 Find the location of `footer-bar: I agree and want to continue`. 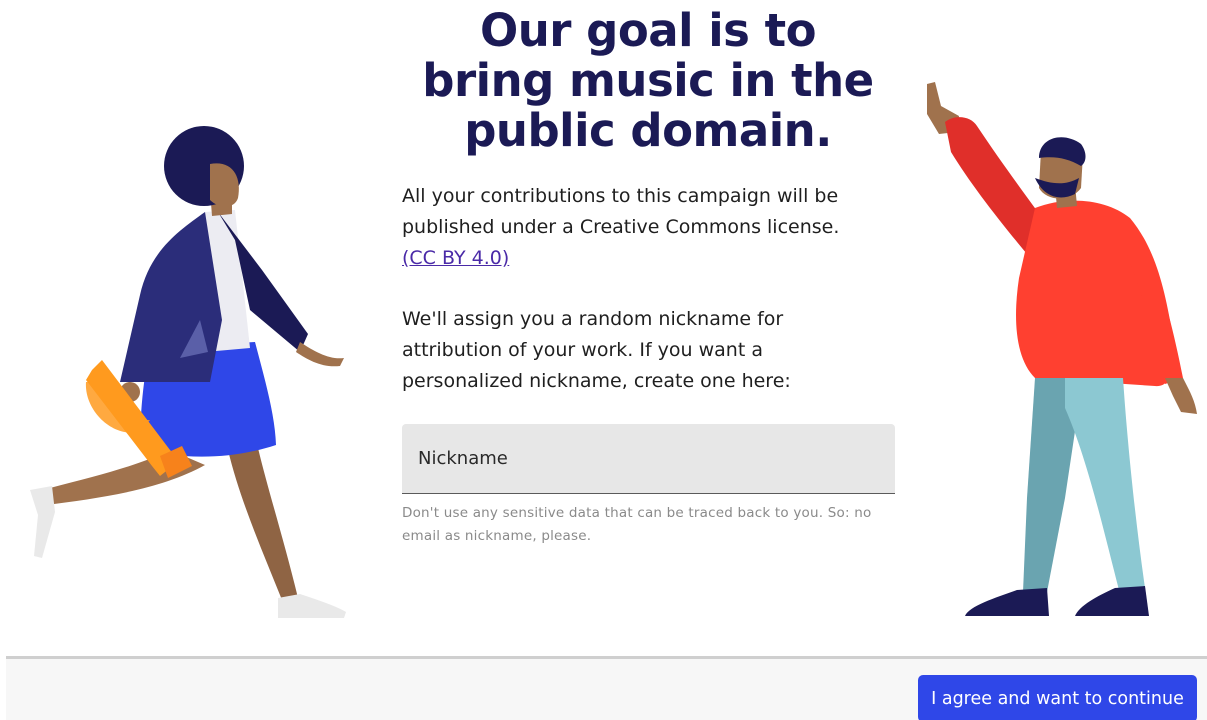

footer-bar: I agree and want to continue is located at coordinates (606, 688).